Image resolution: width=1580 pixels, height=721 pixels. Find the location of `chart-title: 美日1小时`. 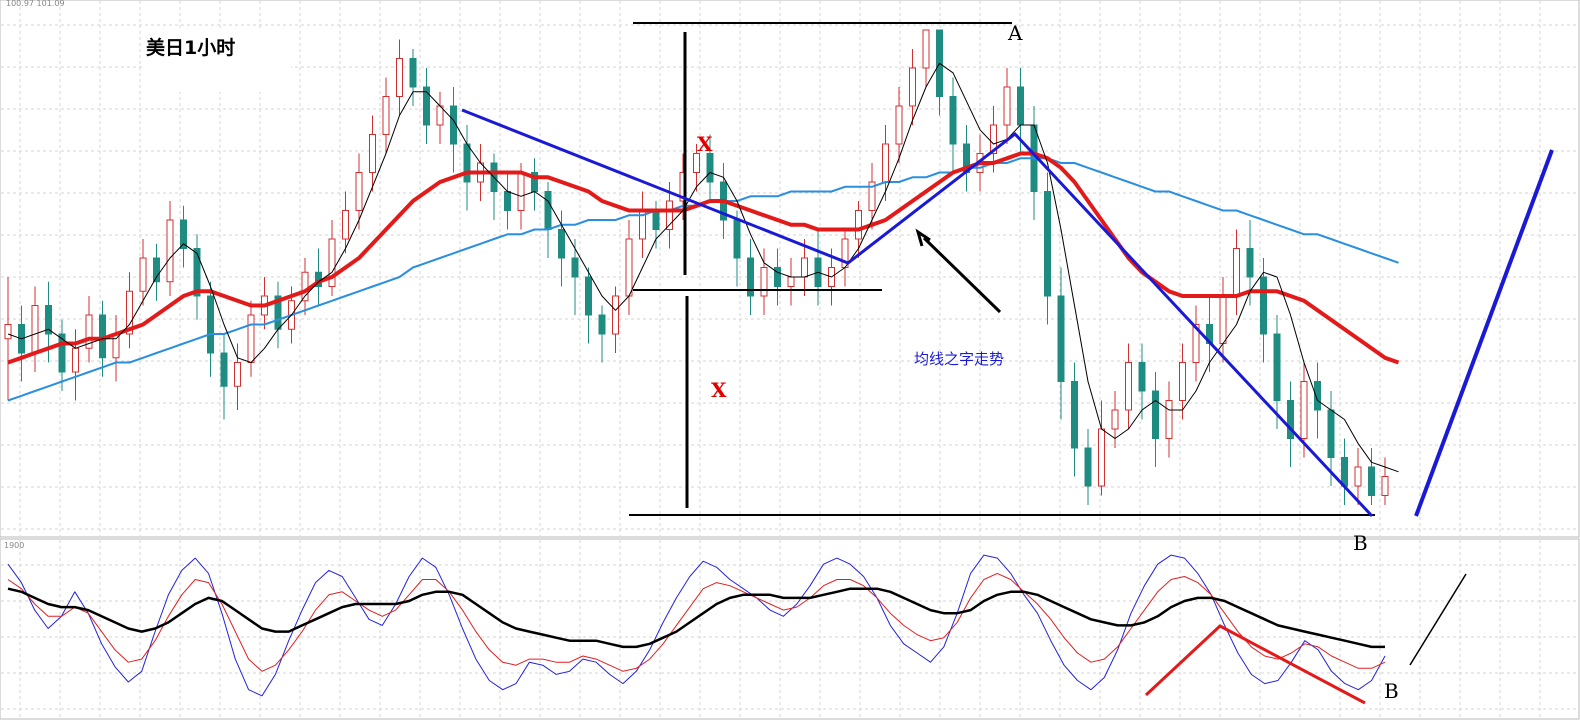

chart-title: 美日1小时 is located at coordinates (190, 47).